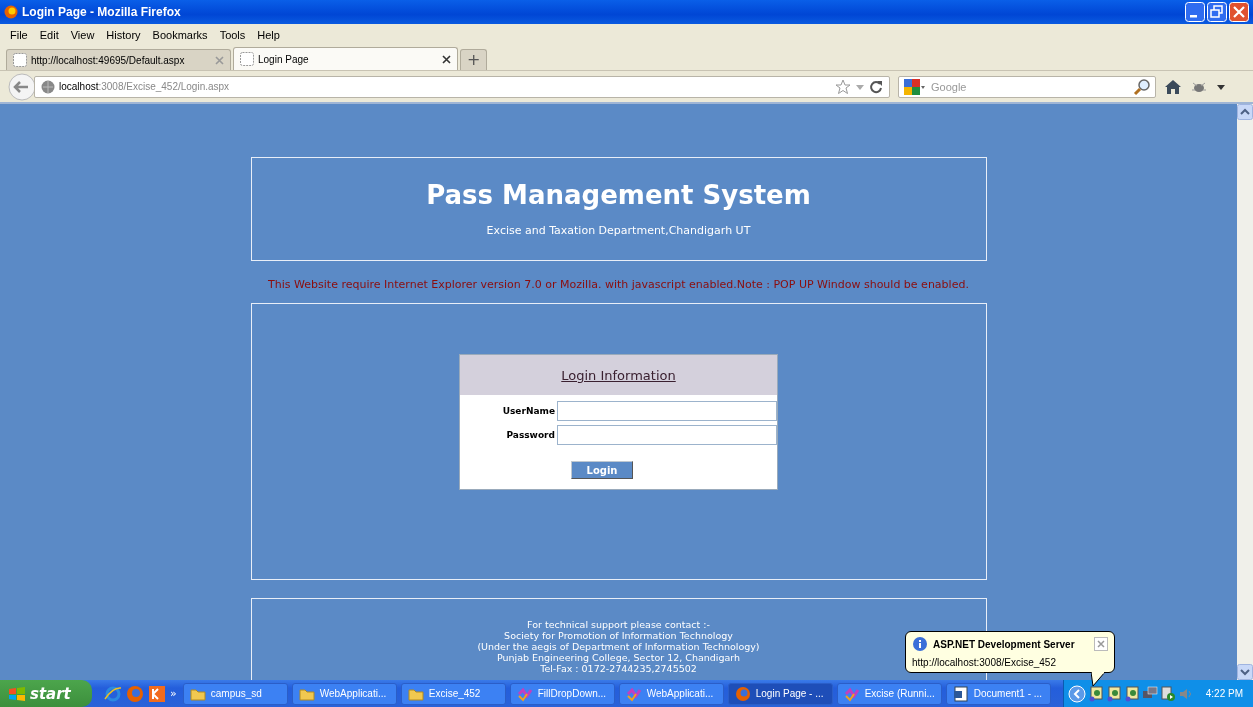 This screenshot has width=1253, height=707. I want to click on minimize-icon, so click(1195, 12).